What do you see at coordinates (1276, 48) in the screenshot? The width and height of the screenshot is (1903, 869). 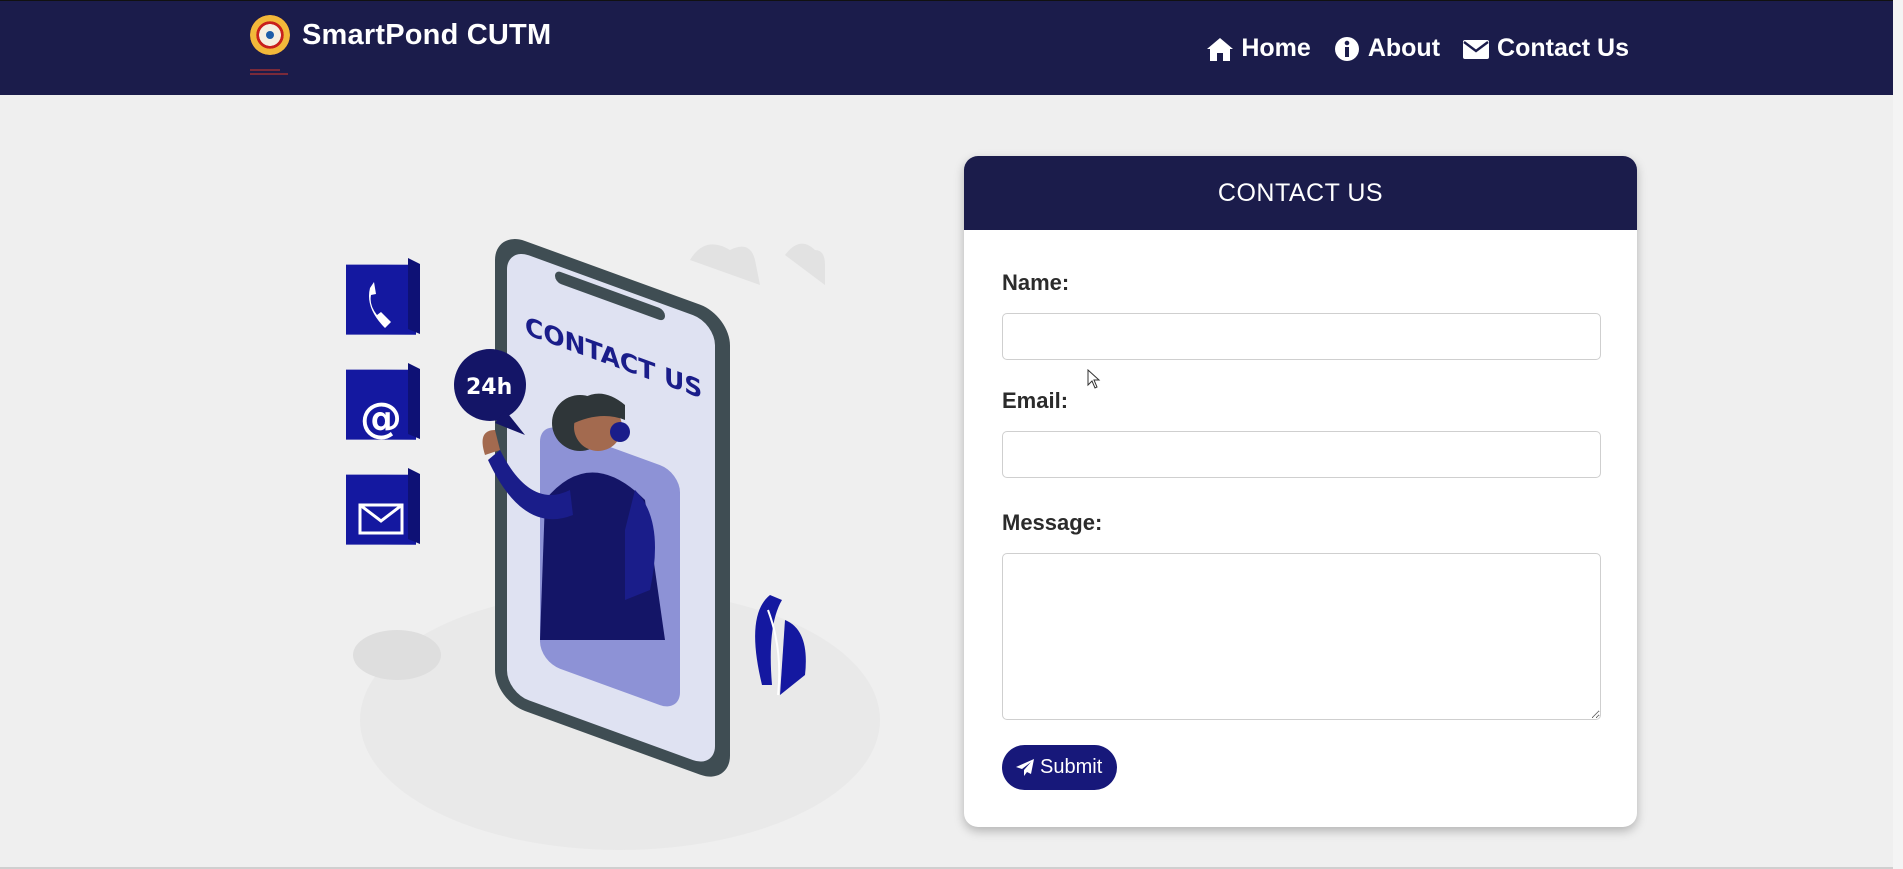 I see `nav-home-label: Home` at bounding box center [1276, 48].